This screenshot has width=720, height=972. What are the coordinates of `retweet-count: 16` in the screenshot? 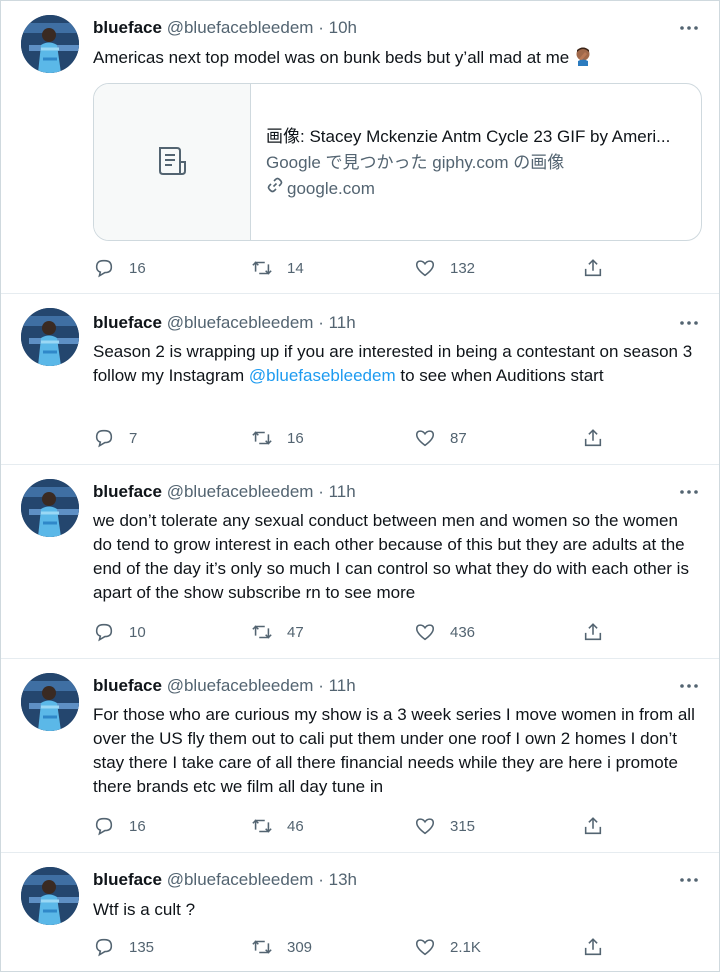 It's located at (295, 438).